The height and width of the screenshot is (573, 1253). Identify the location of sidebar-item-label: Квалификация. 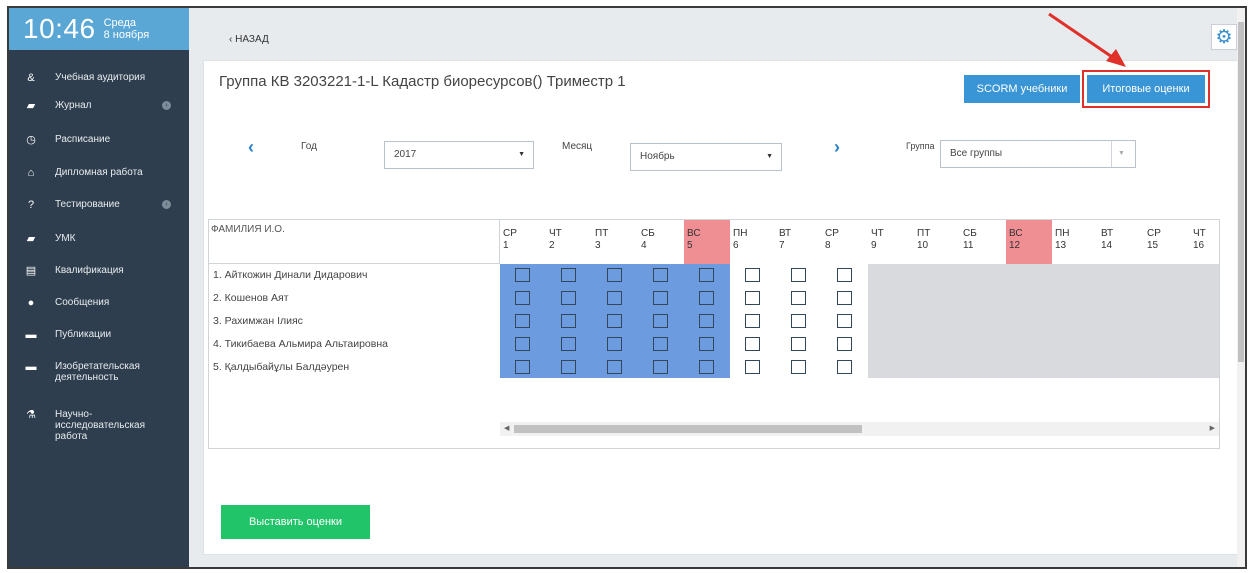
(89, 270).